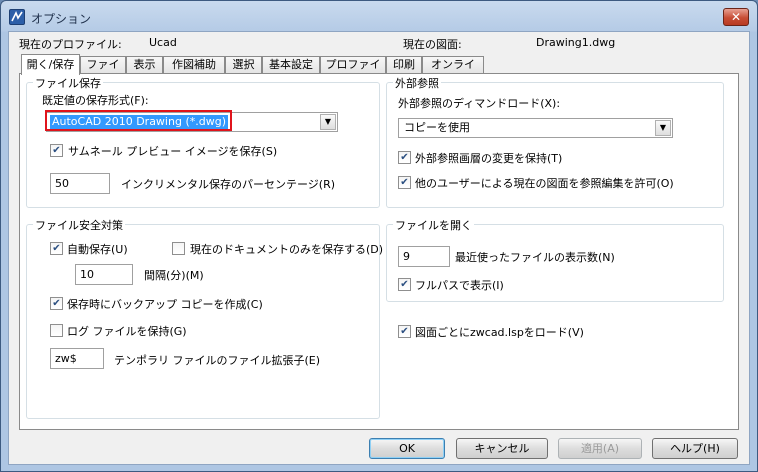 This screenshot has width=758, height=472. What do you see at coordinates (163, 42) in the screenshot?
I see `current-profile-value: Ucad` at bounding box center [163, 42].